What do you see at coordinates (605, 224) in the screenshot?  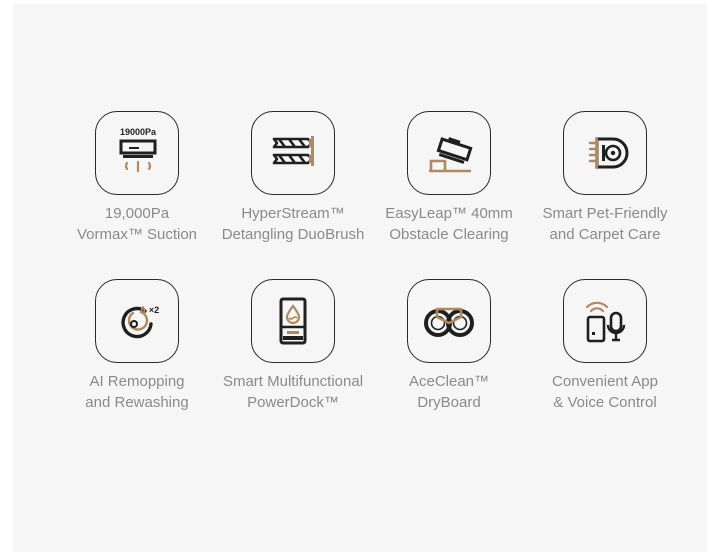 I see `feature-label: Smart Pet-Friendly and Carpet Care` at bounding box center [605, 224].